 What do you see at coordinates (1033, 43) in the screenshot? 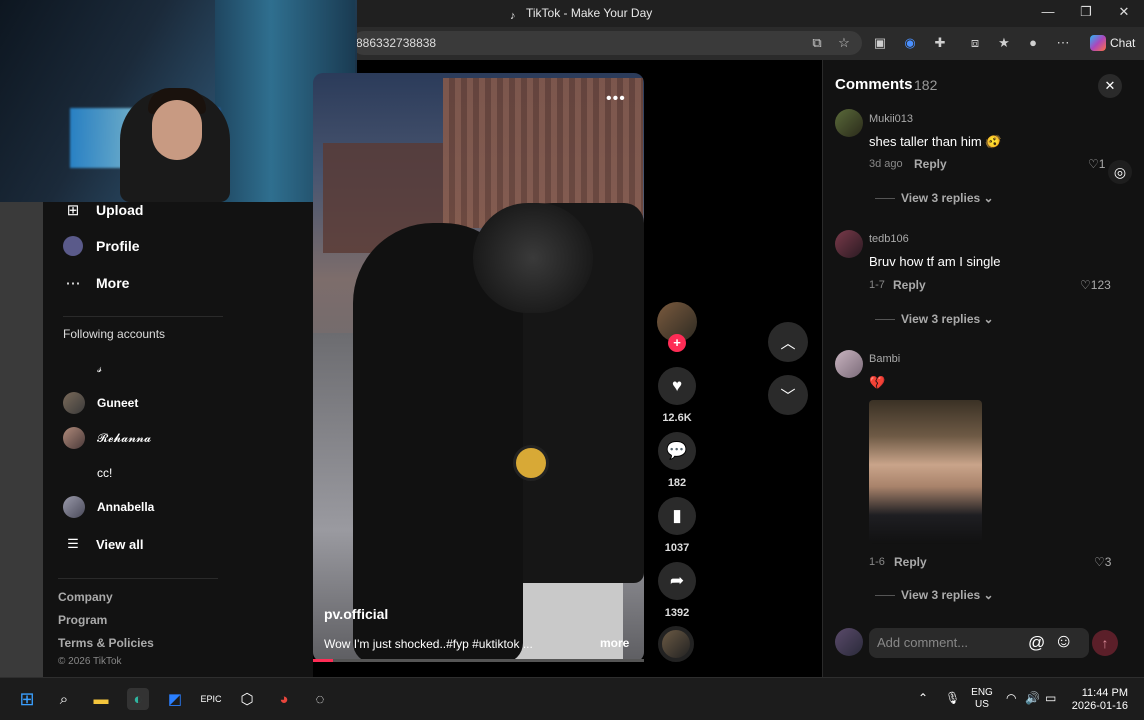
I see `profile-avatar-icon: ●` at bounding box center [1033, 43].